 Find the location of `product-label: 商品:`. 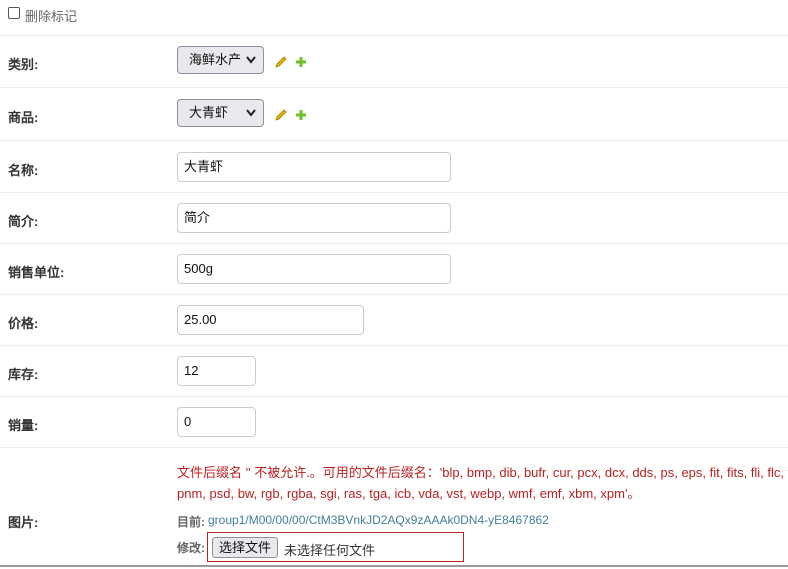

product-label: 商品: is located at coordinates (23, 117).